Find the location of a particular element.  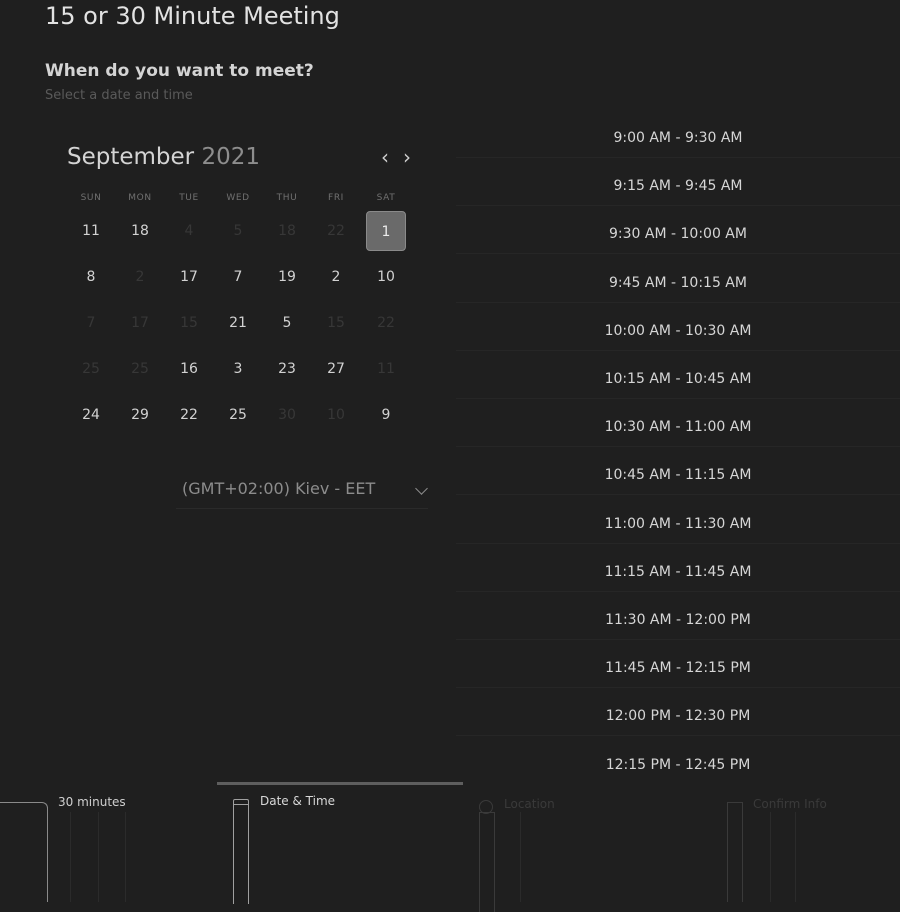

calendar-month-label: September 2021 is located at coordinates (163, 157).